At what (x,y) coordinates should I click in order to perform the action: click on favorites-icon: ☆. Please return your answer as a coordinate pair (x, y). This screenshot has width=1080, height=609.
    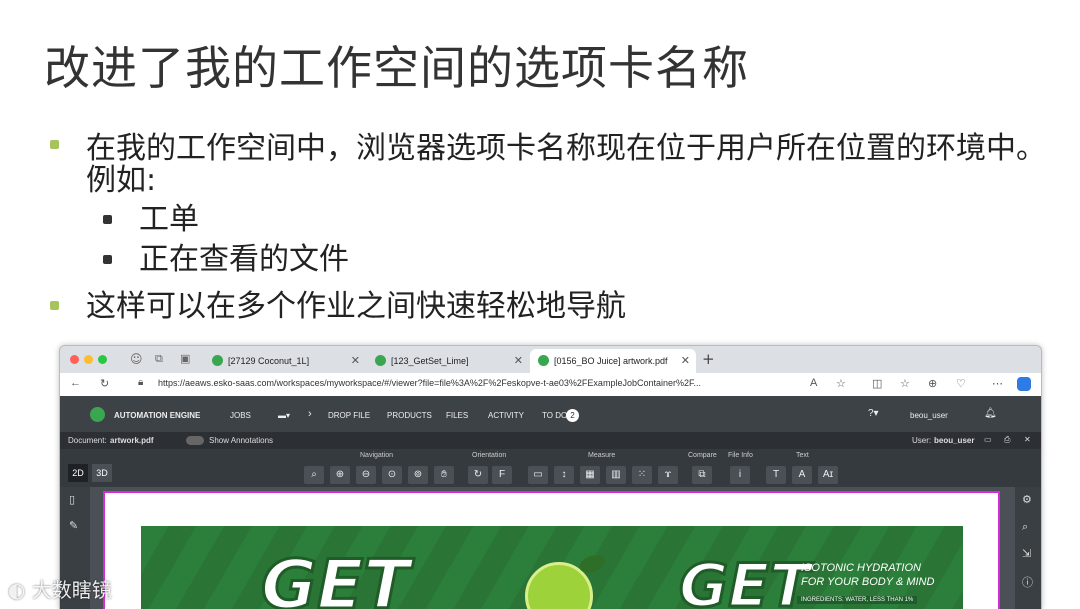
    Looking at the image, I should click on (905, 383).